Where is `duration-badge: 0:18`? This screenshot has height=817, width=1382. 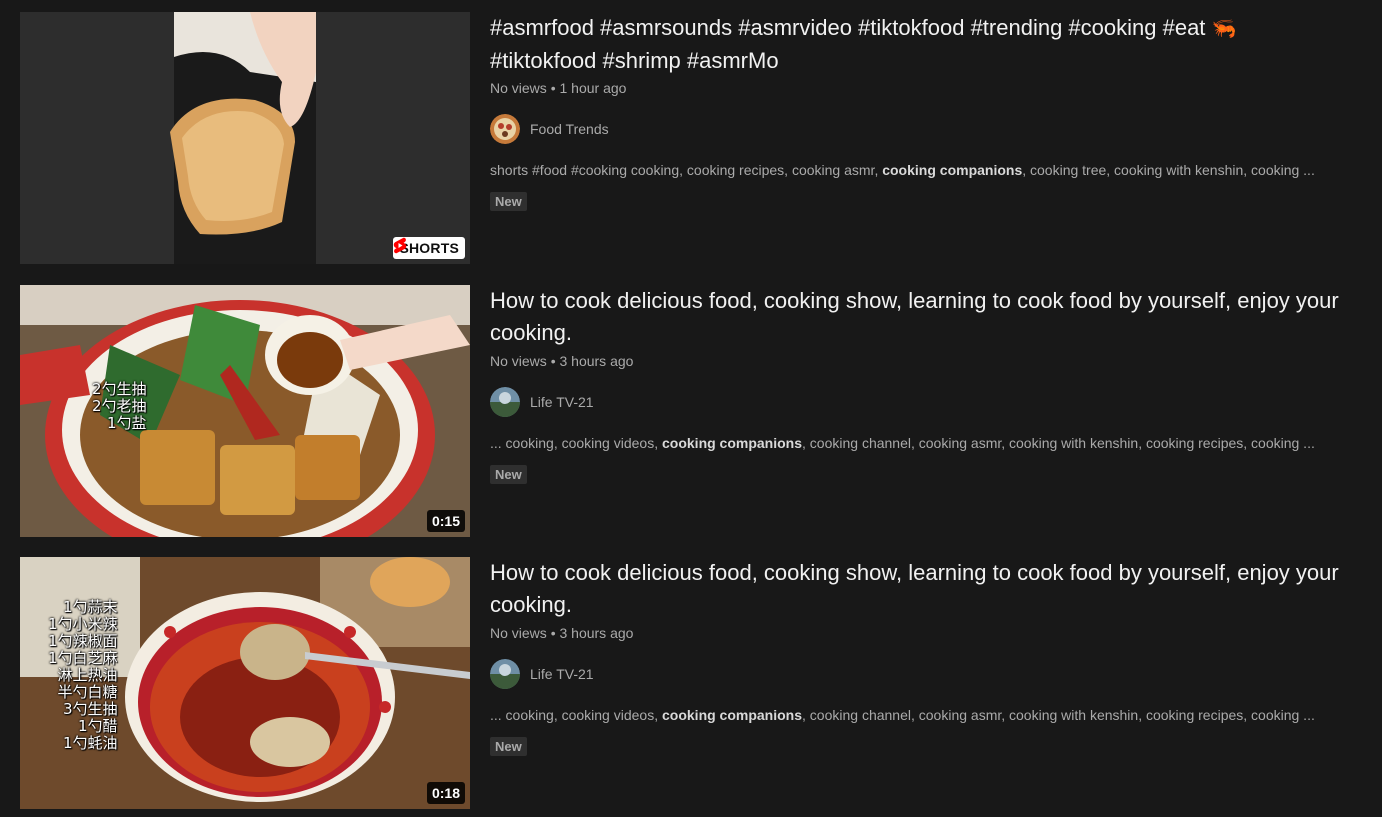
duration-badge: 0:18 is located at coordinates (445, 793).